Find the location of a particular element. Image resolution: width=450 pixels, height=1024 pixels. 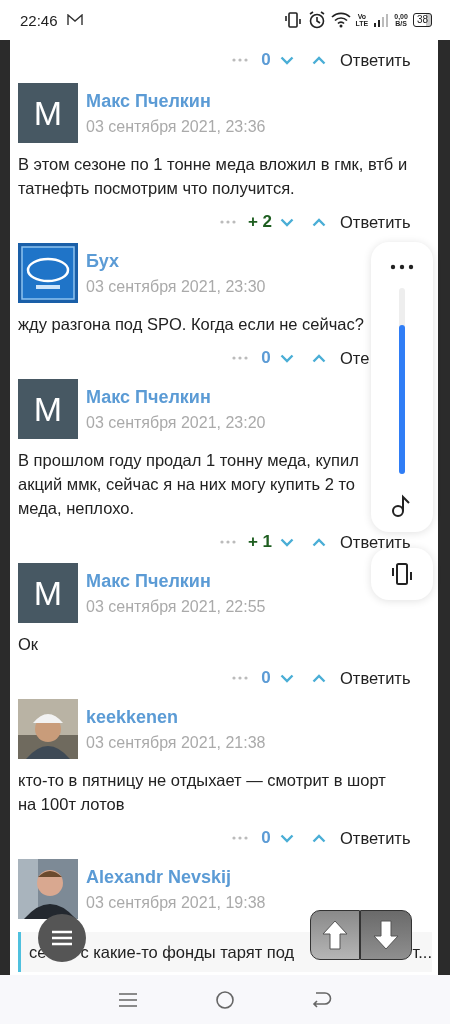

comment-date: 03 сентября 2021, 22:55 is located at coordinates (176, 606).